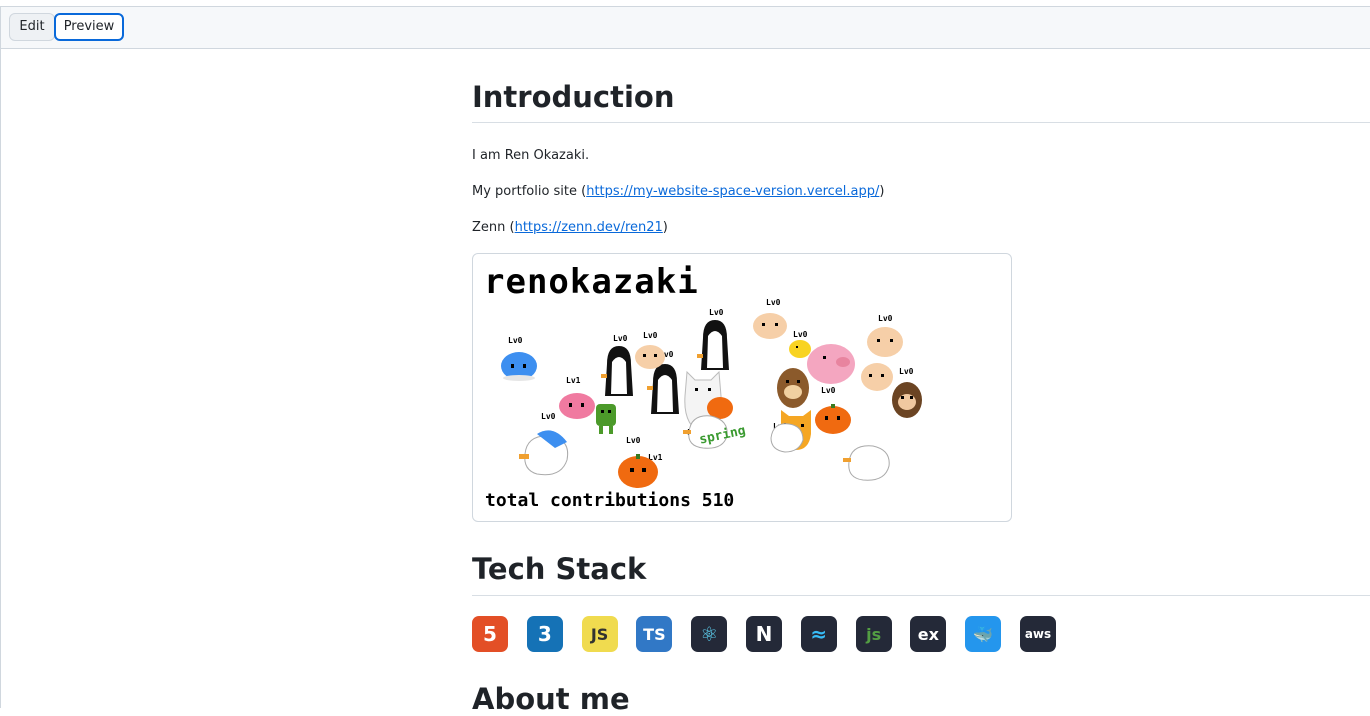  I want to click on zenn-link: https://zenn.dev/ren21, so click(589, 227).